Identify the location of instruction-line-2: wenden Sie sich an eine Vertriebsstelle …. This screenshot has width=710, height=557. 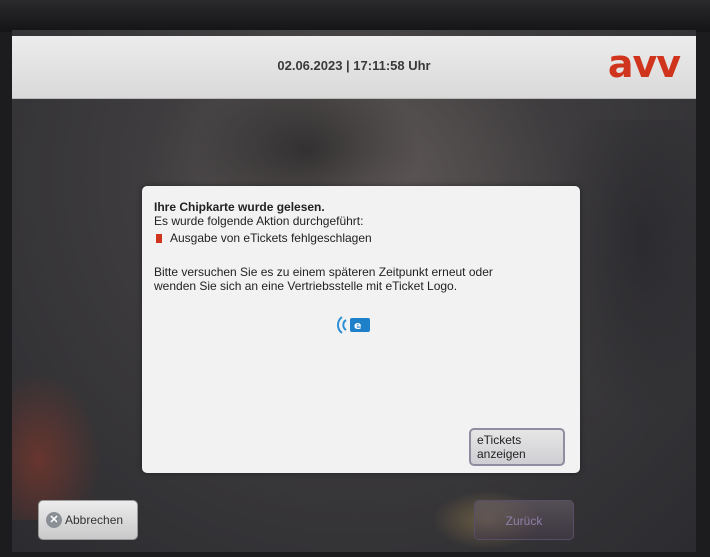
(306, 286).